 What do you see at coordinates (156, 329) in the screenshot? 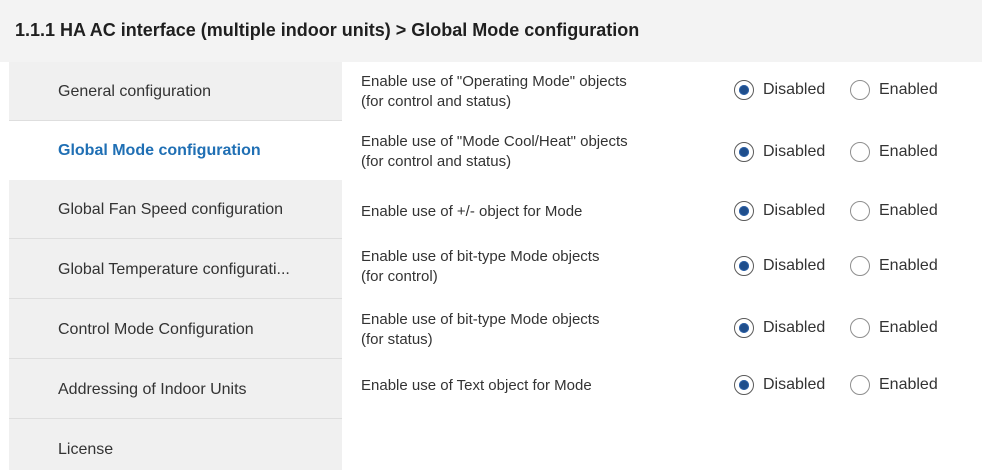
I see `sidebar-item-label: Control Mode Configuration` at bounding box center [156, 329].